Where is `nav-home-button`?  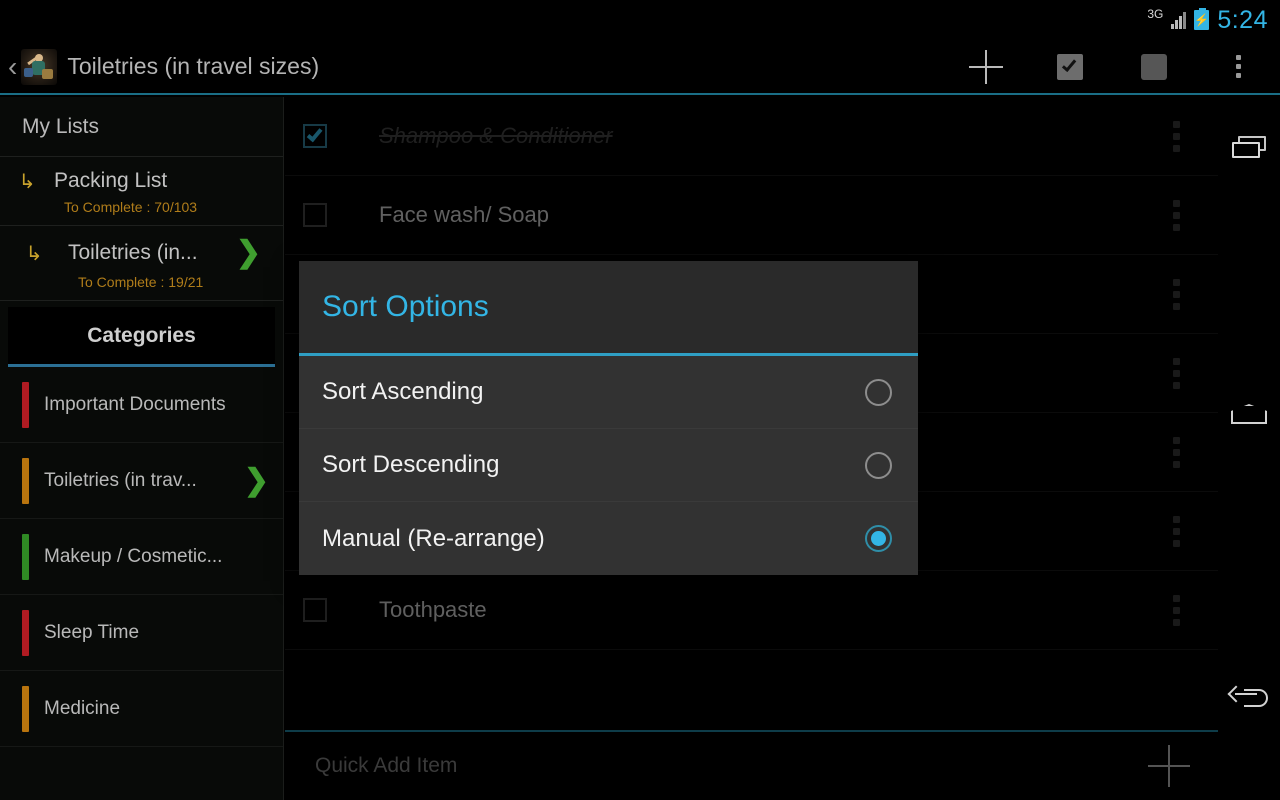 nav-home-button is located at coordinates (1249, 414).